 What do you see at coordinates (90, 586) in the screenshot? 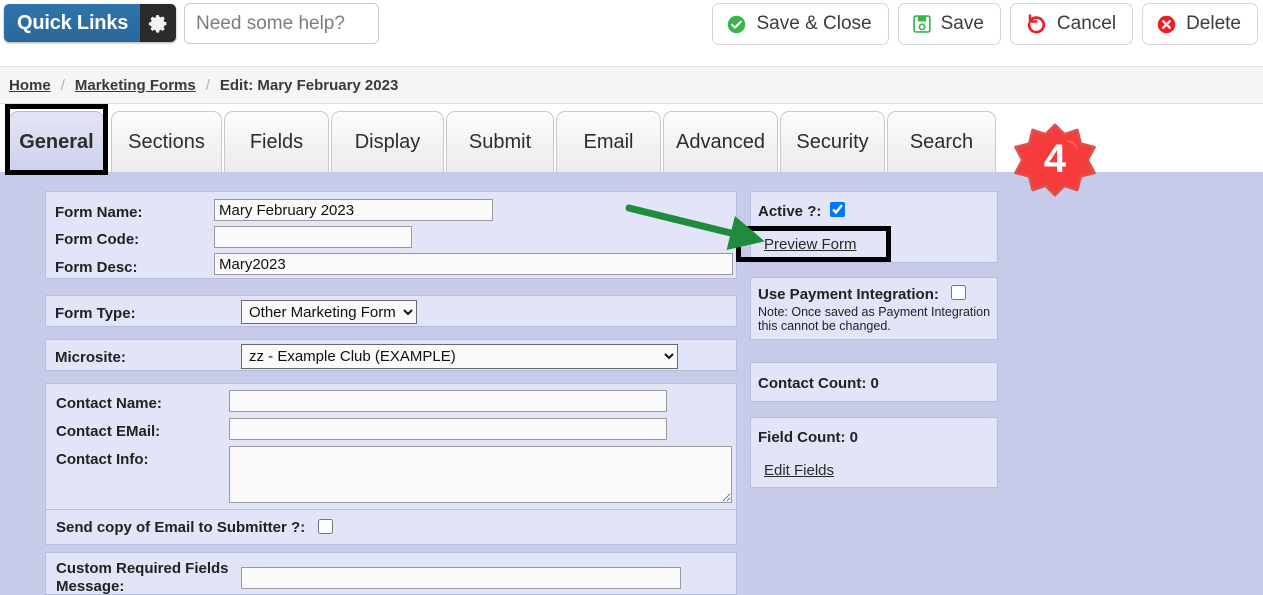
I see `custom-required-label-line2: Message:` at bounding box center [90, 586].